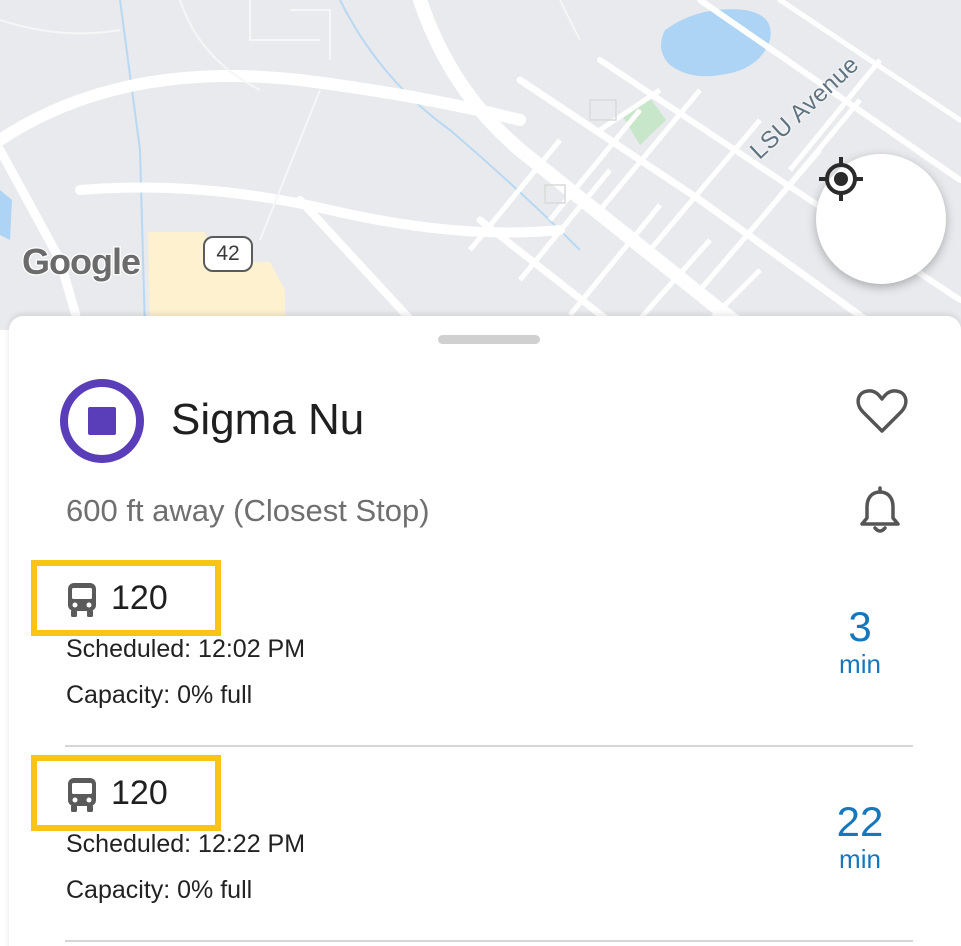  What do you see at coordinates (82, 261) in the screenshot?
I see `google-logo: Google` at bounding box center [82, 261].